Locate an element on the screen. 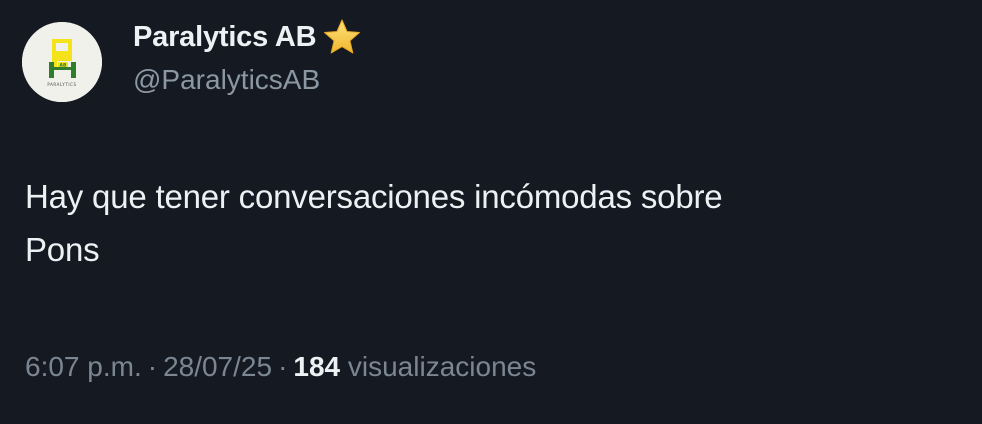 The width and height of the screenshot is (982, 424). tweet-text-line: Pons is located at coordinates (62, 249).